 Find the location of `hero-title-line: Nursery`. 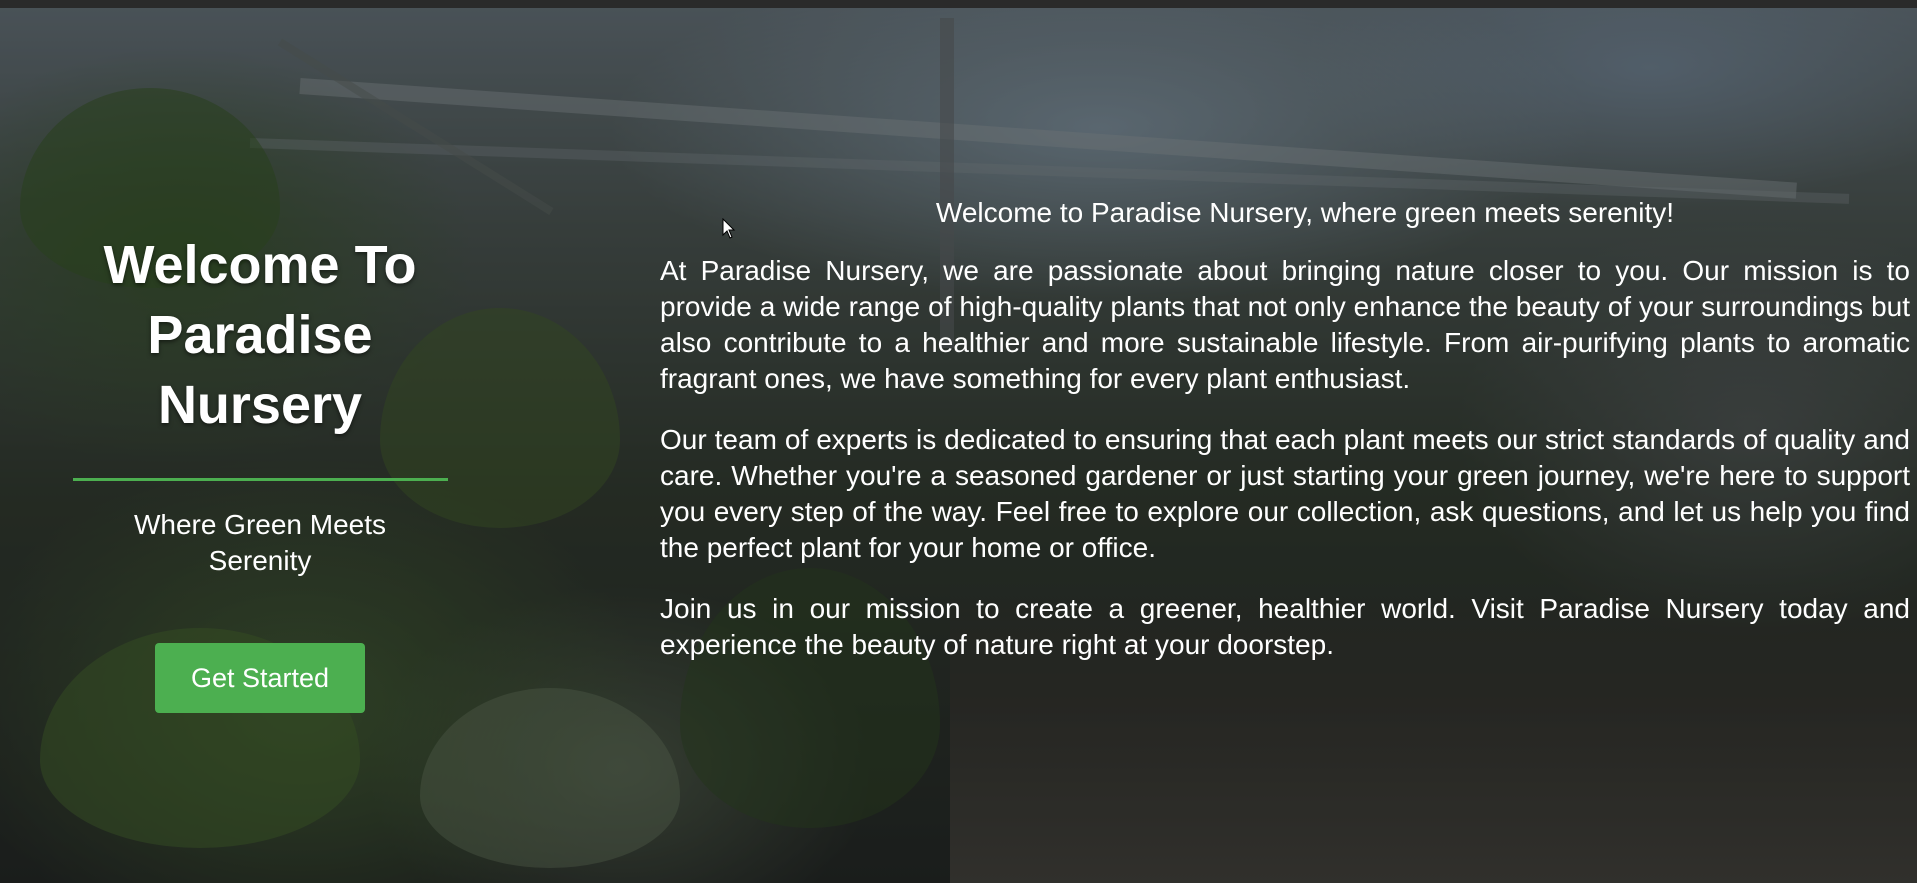

hero-title-line: Nursery is located at coordinates (260, 405).